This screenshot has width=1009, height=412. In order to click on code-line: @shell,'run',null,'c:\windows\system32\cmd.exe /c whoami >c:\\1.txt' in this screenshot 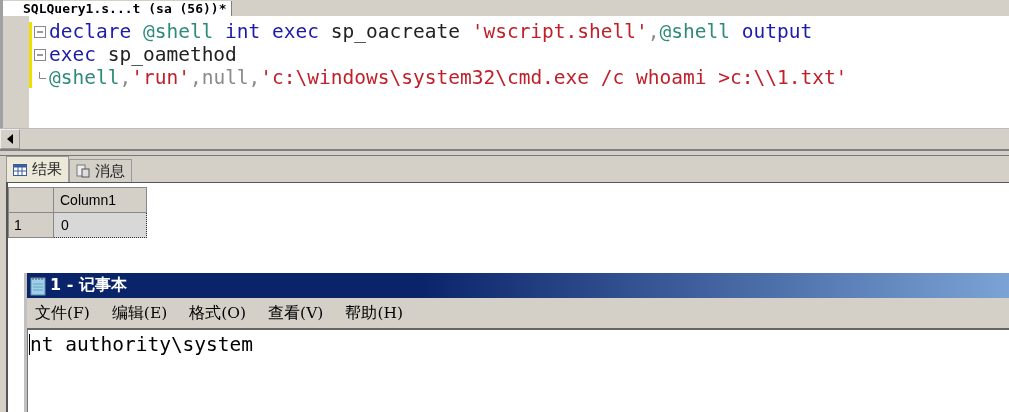, I will do `click(448, 77)`.